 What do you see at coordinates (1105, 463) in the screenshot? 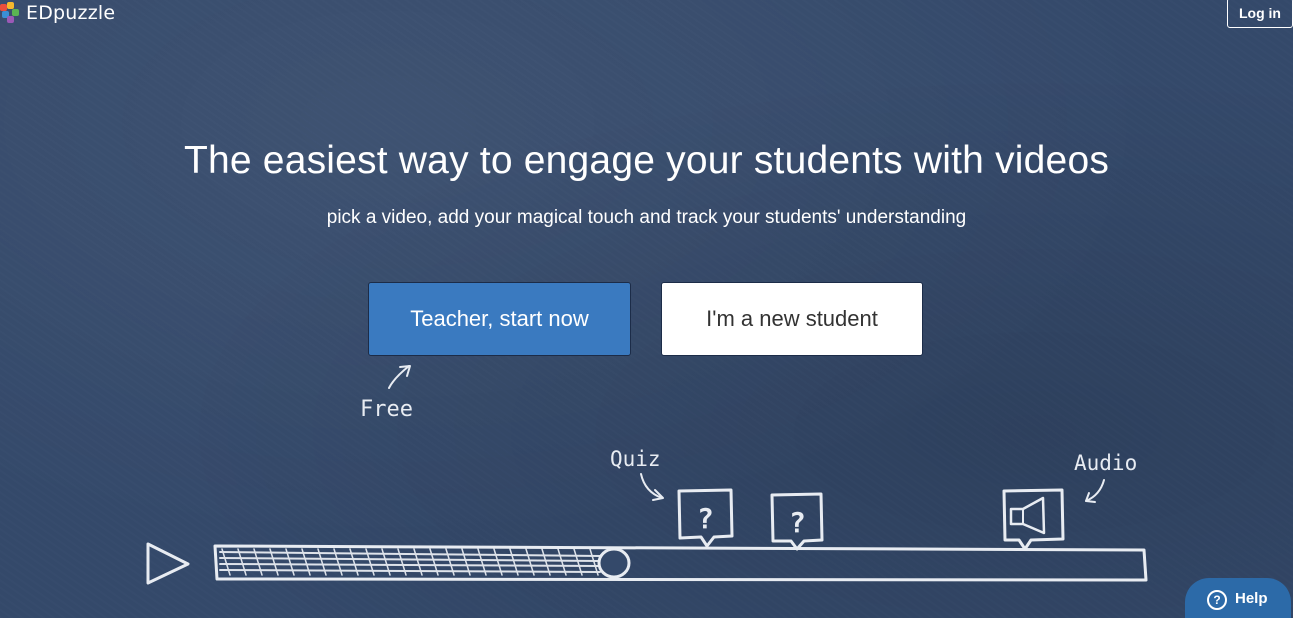
I see `audio-label: Audio` at bounding box center [1105, 463].